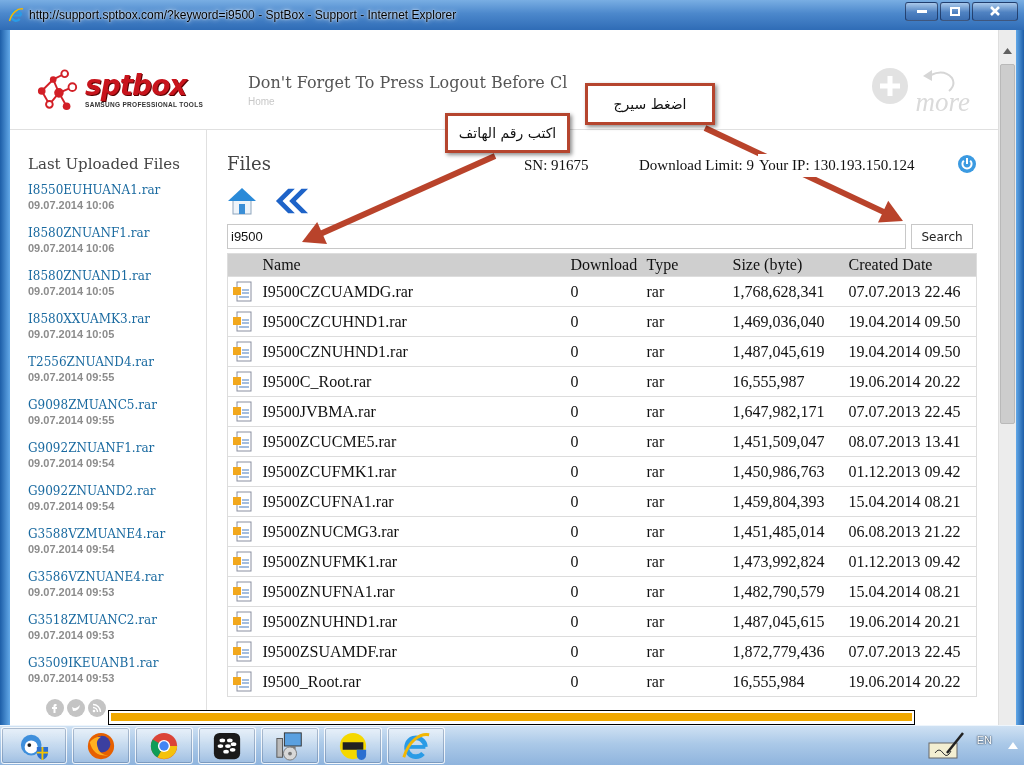 The width and height of the screenshot is (1024, 765). I want to click on search-button: Search, so click(942, 236).